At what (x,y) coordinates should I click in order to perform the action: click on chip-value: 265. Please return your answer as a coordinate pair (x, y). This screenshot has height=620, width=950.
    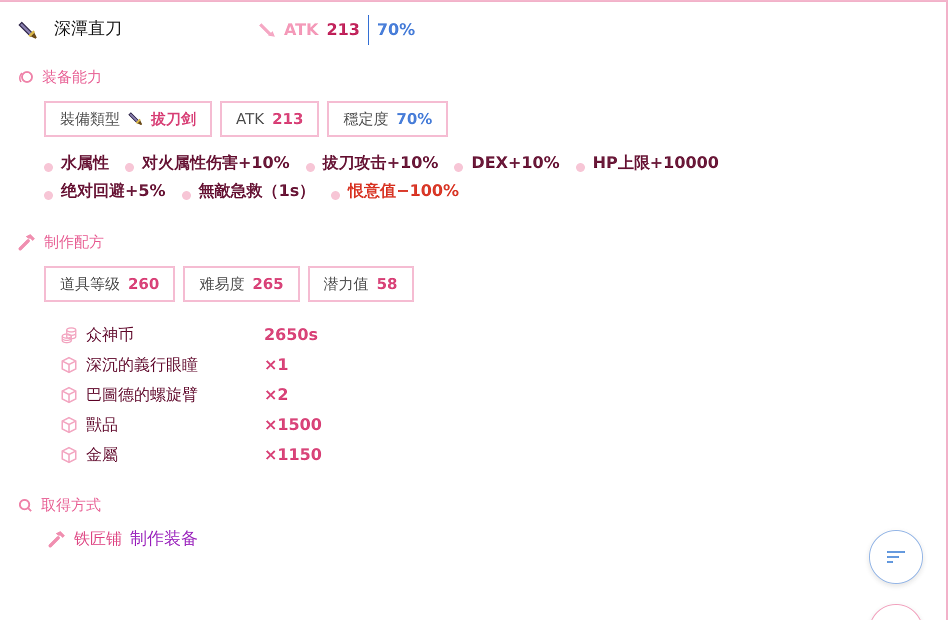
    Looking at the image, I should click on (268, 284).